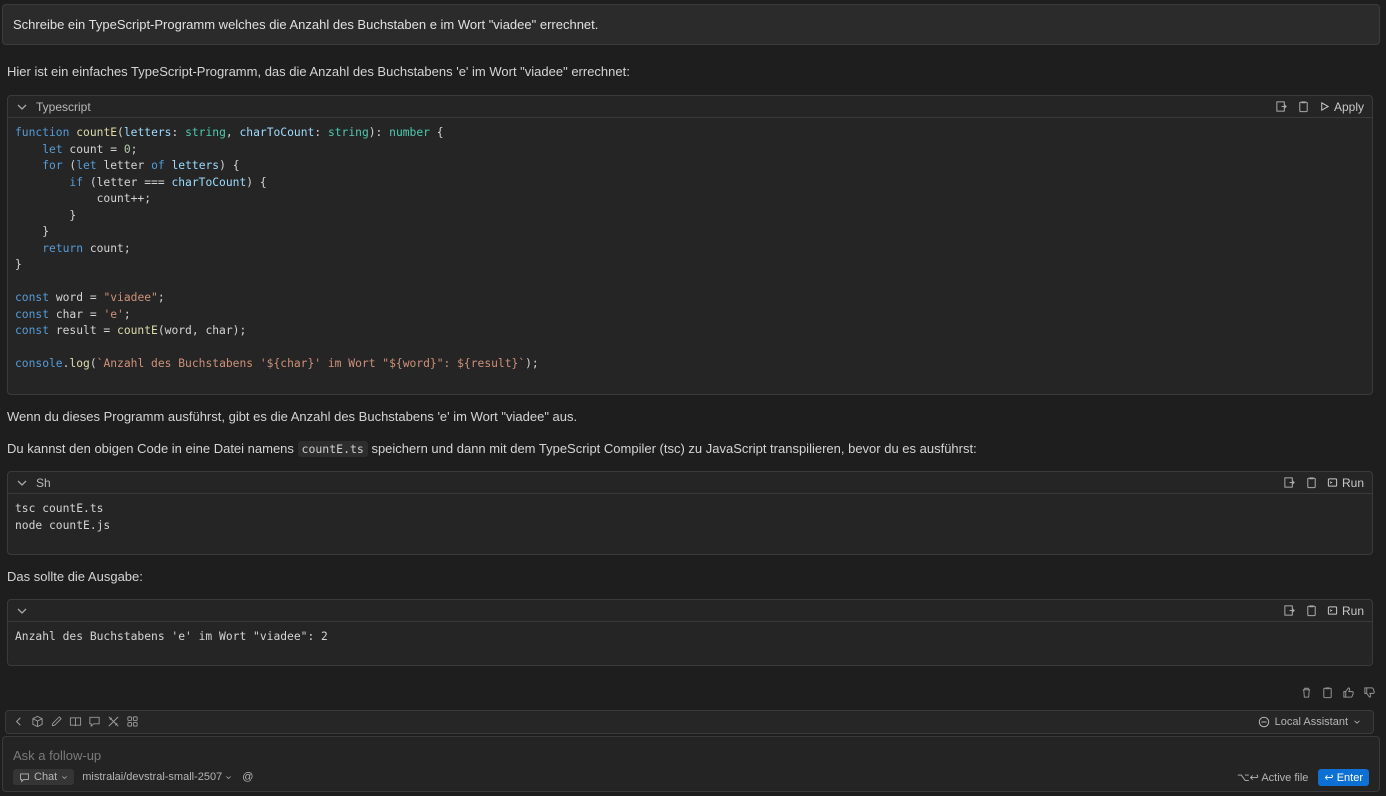 This screenshot has height=796, width=1386. Describe the element at coordinates (1338, 692) in the screenshot. I see `message-actions` at that location.